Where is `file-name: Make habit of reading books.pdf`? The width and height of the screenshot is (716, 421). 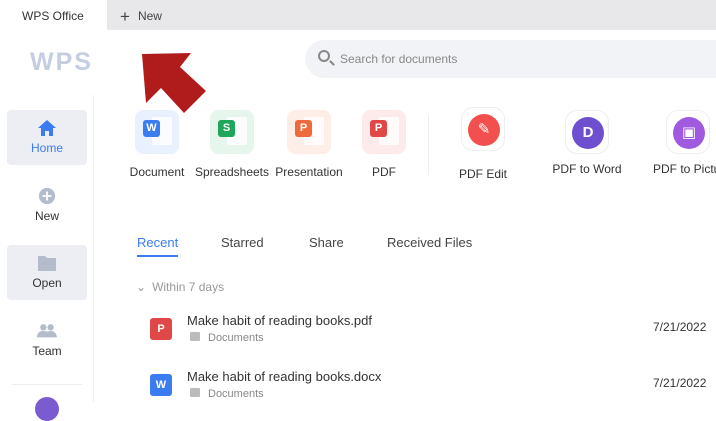 file-name: Make habit of reading books.pdf is located at coordinates (279, 320).